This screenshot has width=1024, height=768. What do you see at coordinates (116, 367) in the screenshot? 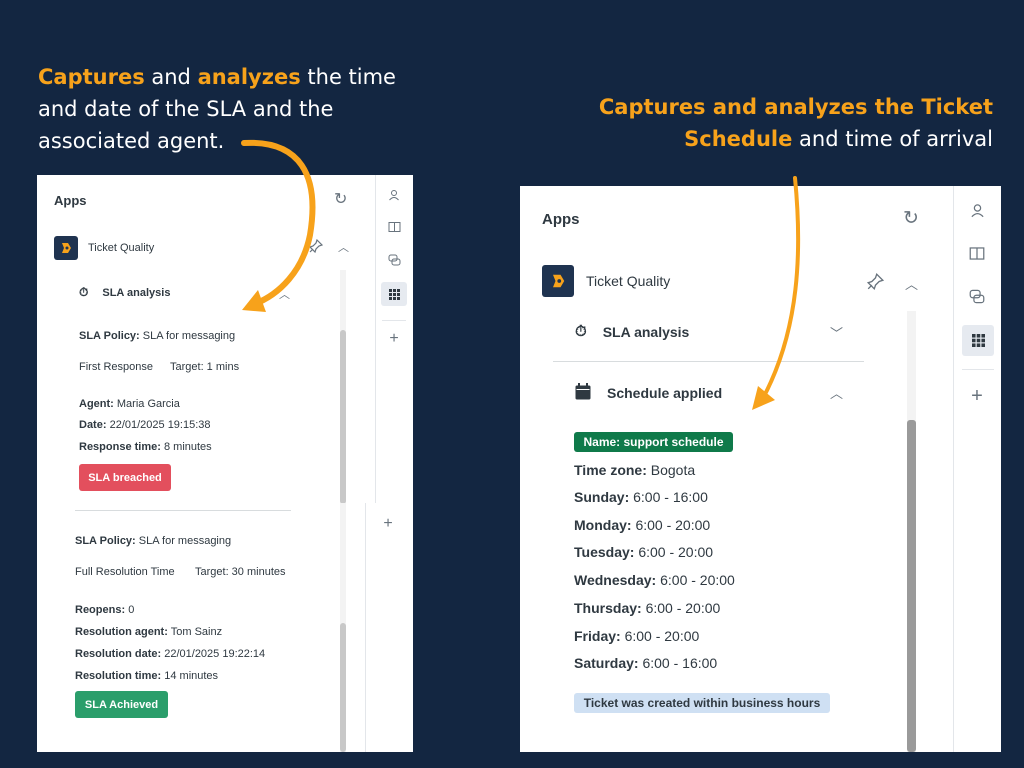
I see `metric-first-response: First Response` at bounding box center [116, 367].